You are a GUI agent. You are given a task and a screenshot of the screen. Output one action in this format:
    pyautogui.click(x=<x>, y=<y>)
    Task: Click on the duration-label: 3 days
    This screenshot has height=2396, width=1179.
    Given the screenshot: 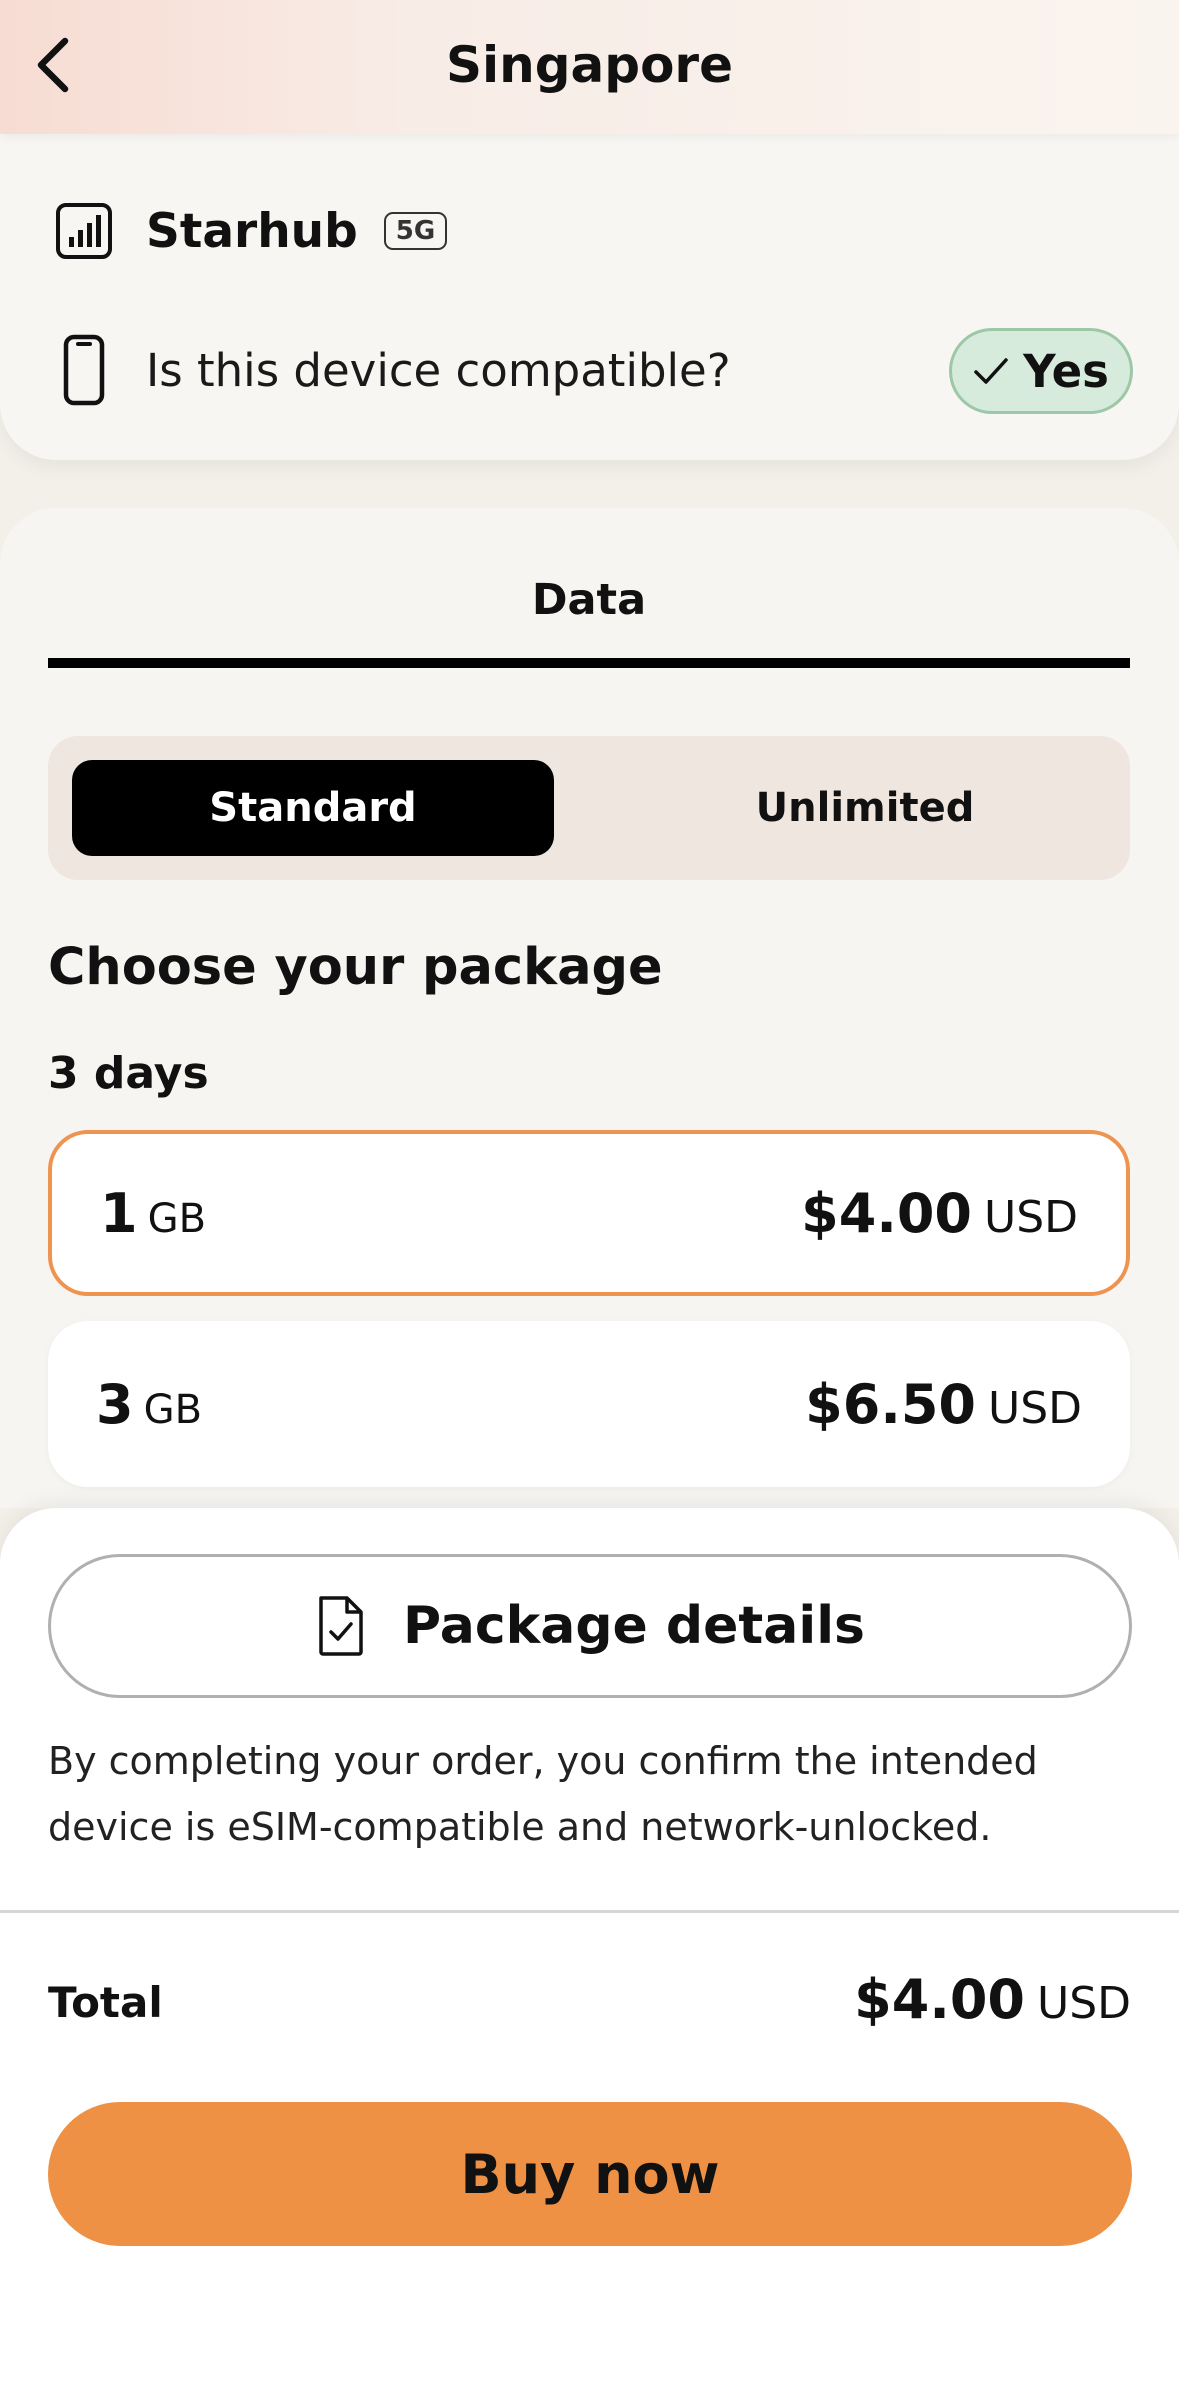 What is the action you would take?
    pyautogui.click(x=128, y=1073)
    